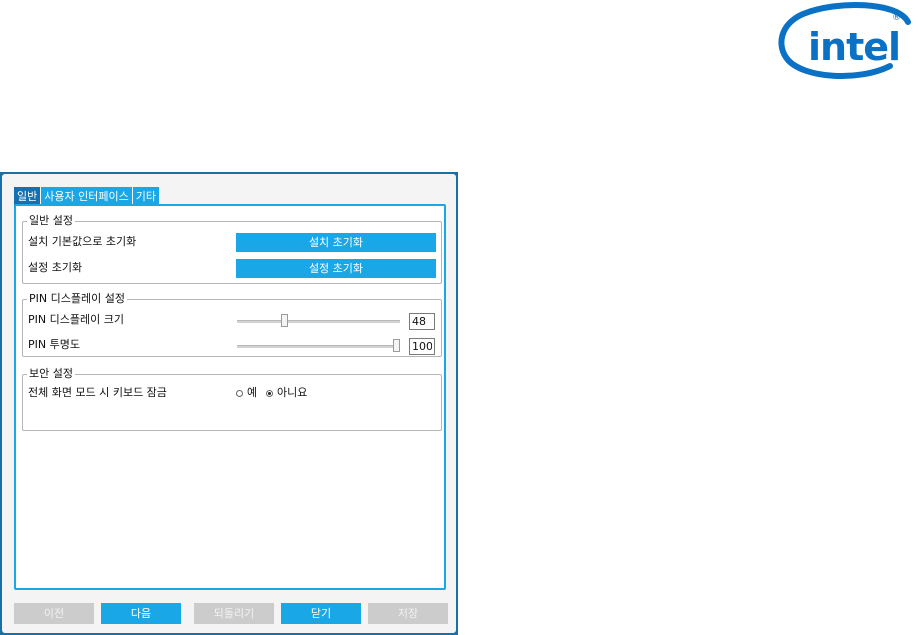 Image resolution: width=918 pixels, height=635 pixels. I want to click on pin-size-input, so click(422, 321).